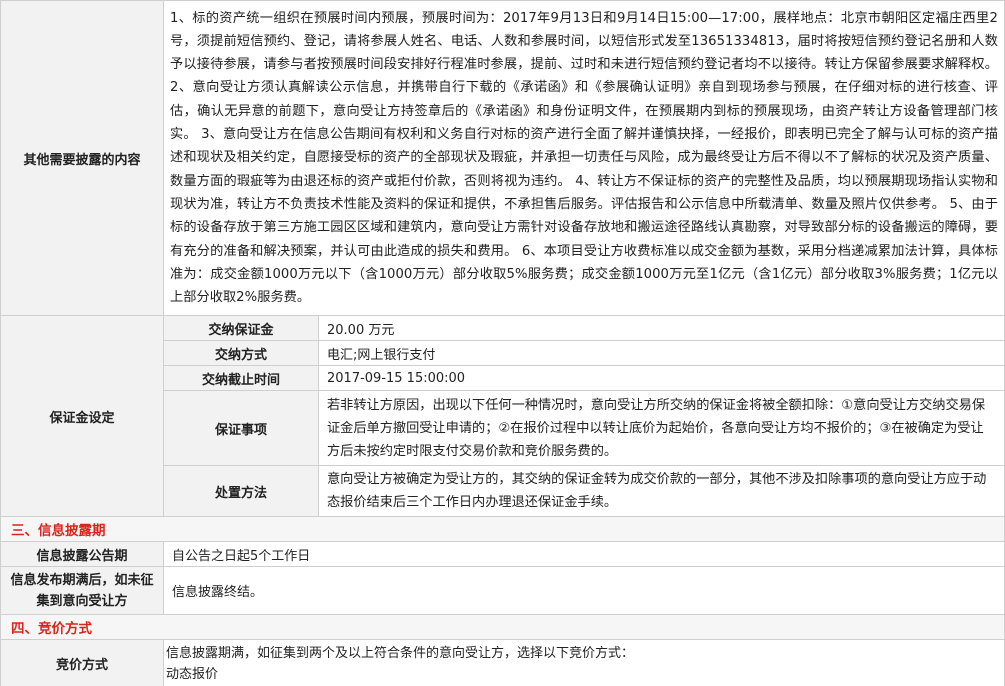  What do you see at coordinates (82, 554) in the screenshot?
I see `disclosure-period-label: 信息披露公告期` at bounding box center [82, 554].